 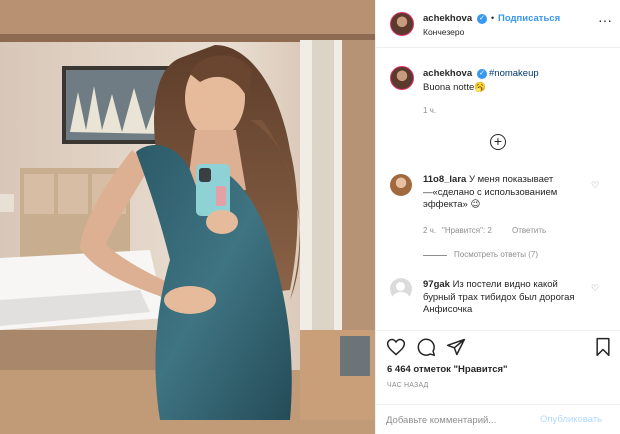 What do you see at coordinates (456, 347) in the screenshot?
I see `share-icon` at bounding box center [456, 347].